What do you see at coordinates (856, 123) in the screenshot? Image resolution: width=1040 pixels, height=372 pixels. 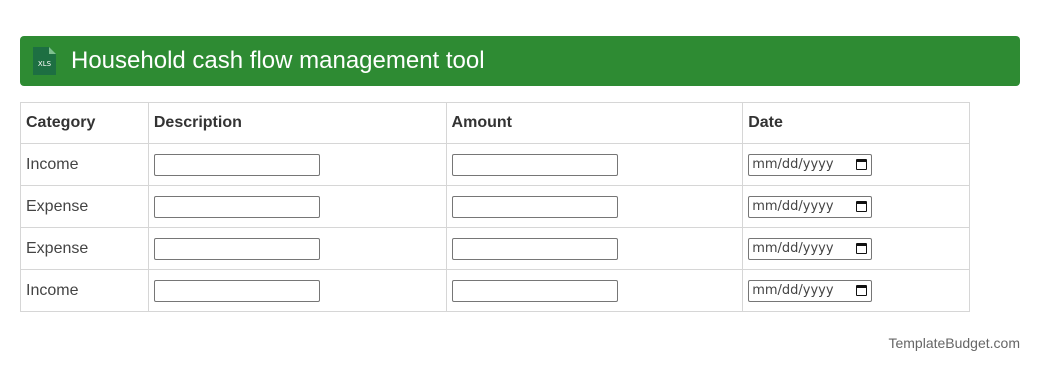 I see `column-header-date: Date` at bounding box center [856, 123].